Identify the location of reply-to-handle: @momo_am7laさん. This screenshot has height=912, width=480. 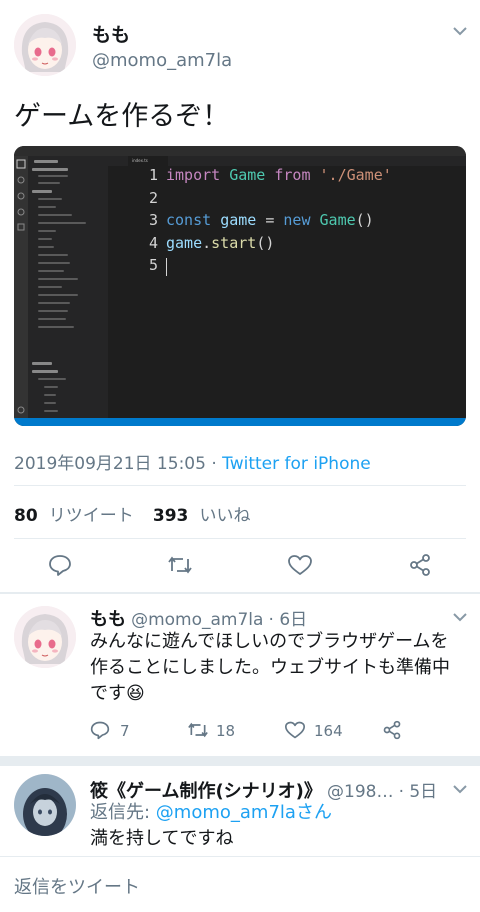
(244, 812).